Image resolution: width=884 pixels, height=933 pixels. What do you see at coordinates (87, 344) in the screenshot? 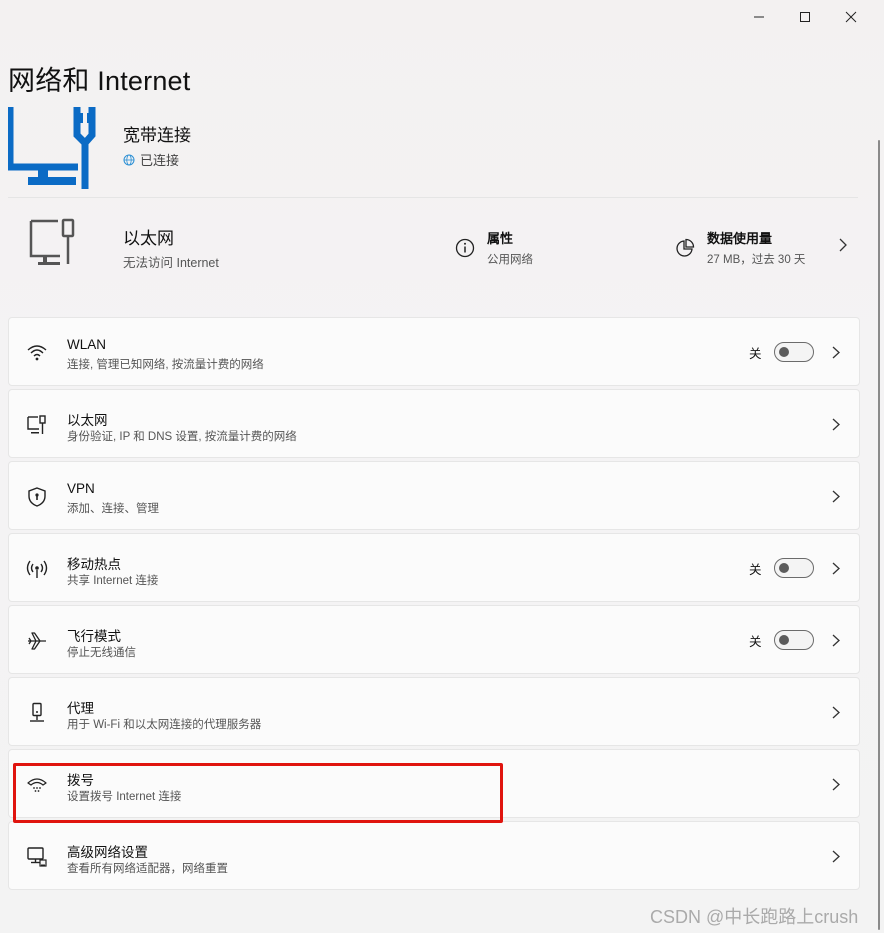
I see `row-title: WLAN` at bounding box center [87, 344].